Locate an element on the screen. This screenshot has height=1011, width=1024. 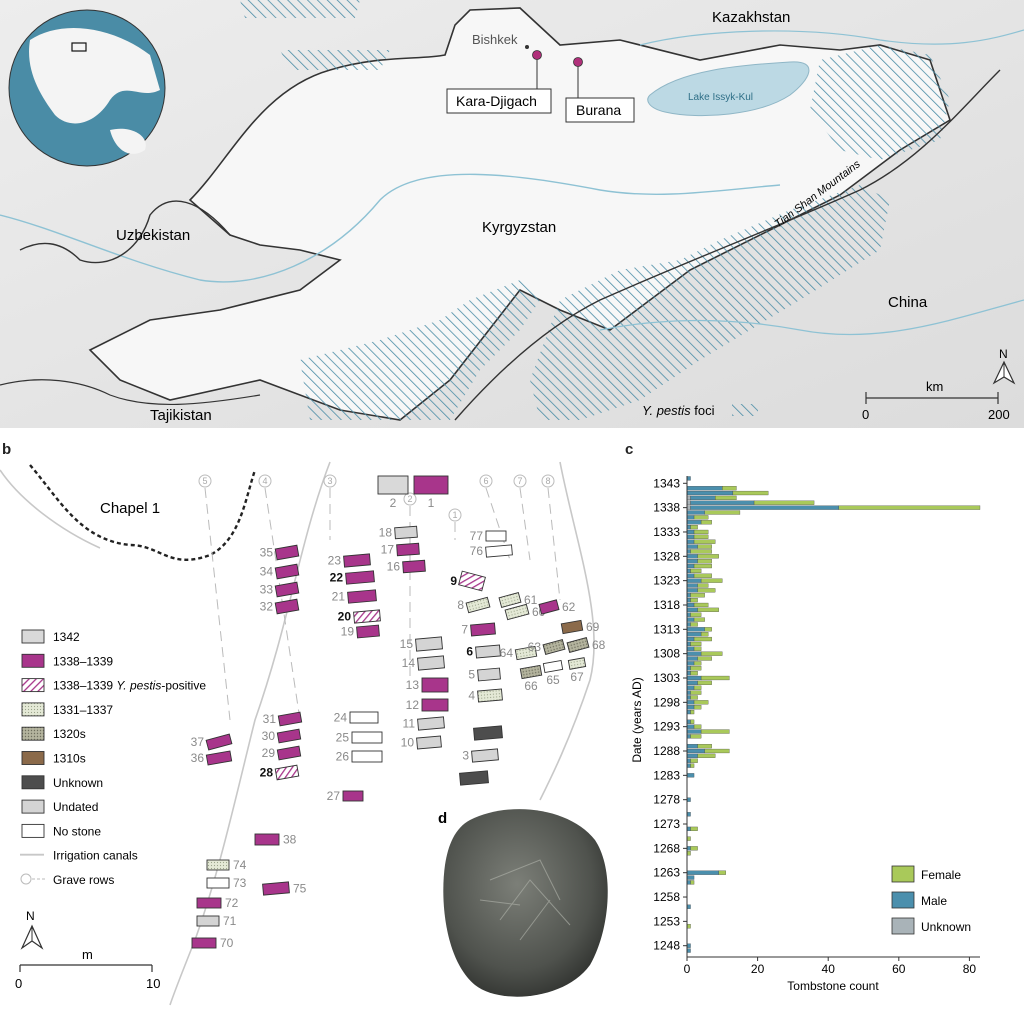
foci-legend-label: Y. pestis foci is located at coordinates (678, 410).